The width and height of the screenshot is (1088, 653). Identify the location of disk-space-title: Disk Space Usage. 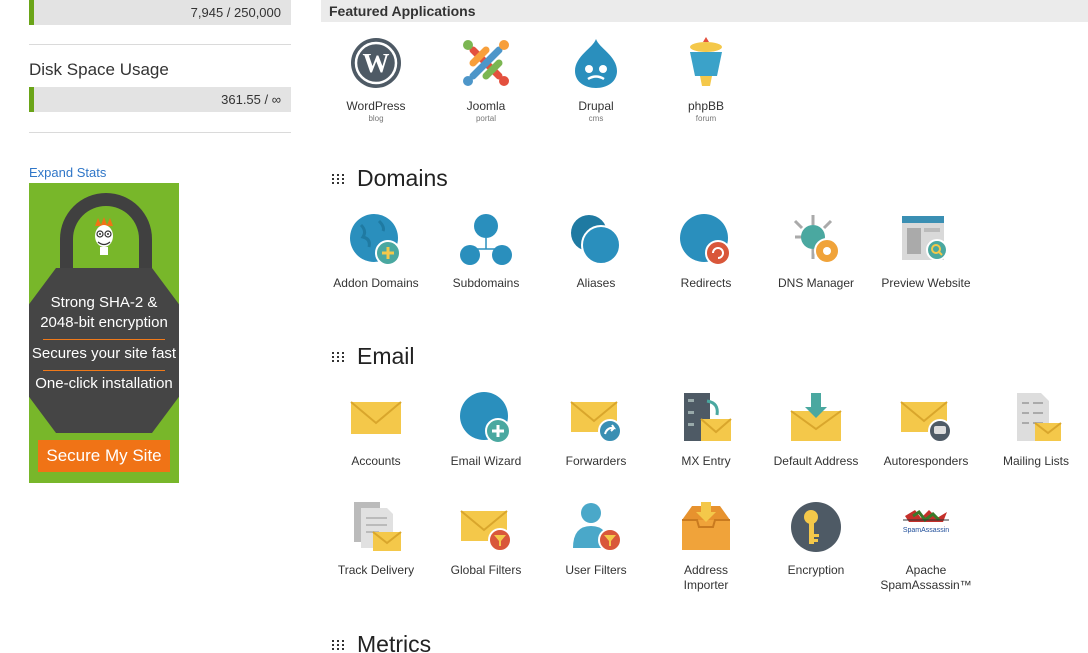
(99, 69).